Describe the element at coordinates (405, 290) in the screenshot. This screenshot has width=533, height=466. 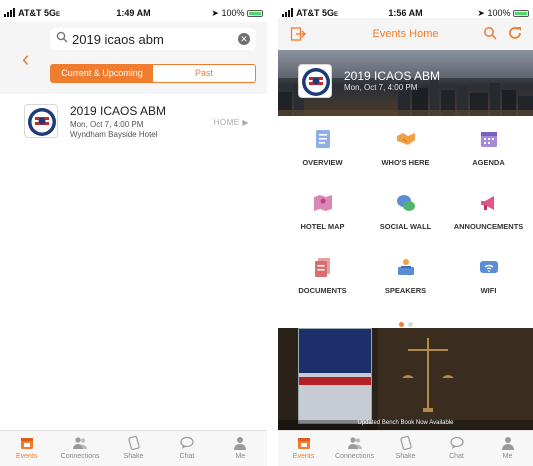
I see `tile-label: SPEAKERS` at that location.